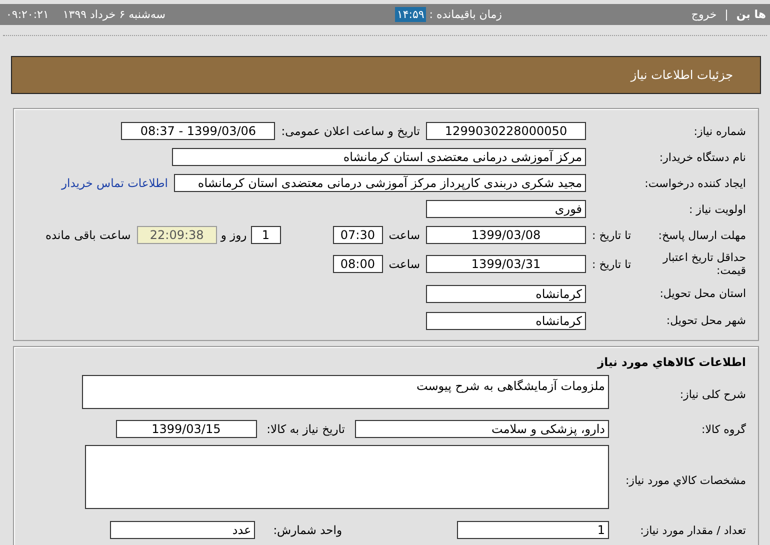 The width and height of the screenshot is (770, 545). I want to click on field-label: ساعت باقی مانده, so click(88, 235).